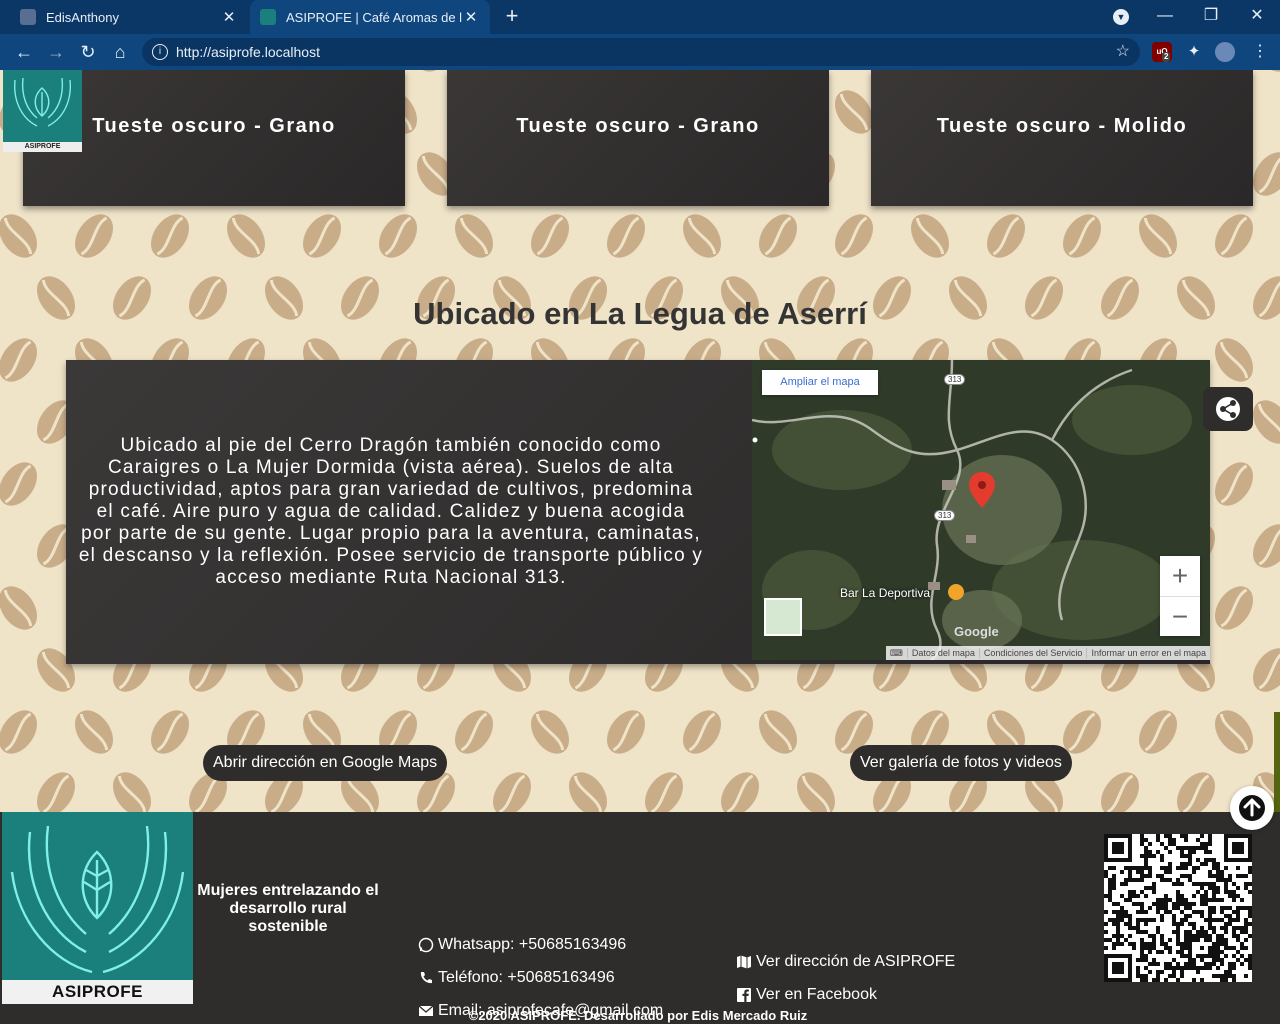  I want to click on whatsapp-icon, so click(426, 945).